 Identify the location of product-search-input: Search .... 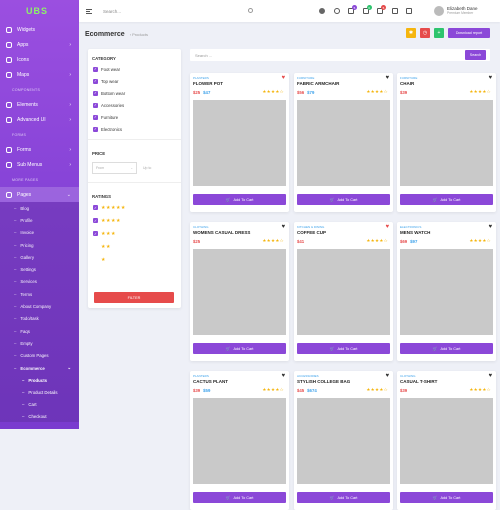
(340, 55).